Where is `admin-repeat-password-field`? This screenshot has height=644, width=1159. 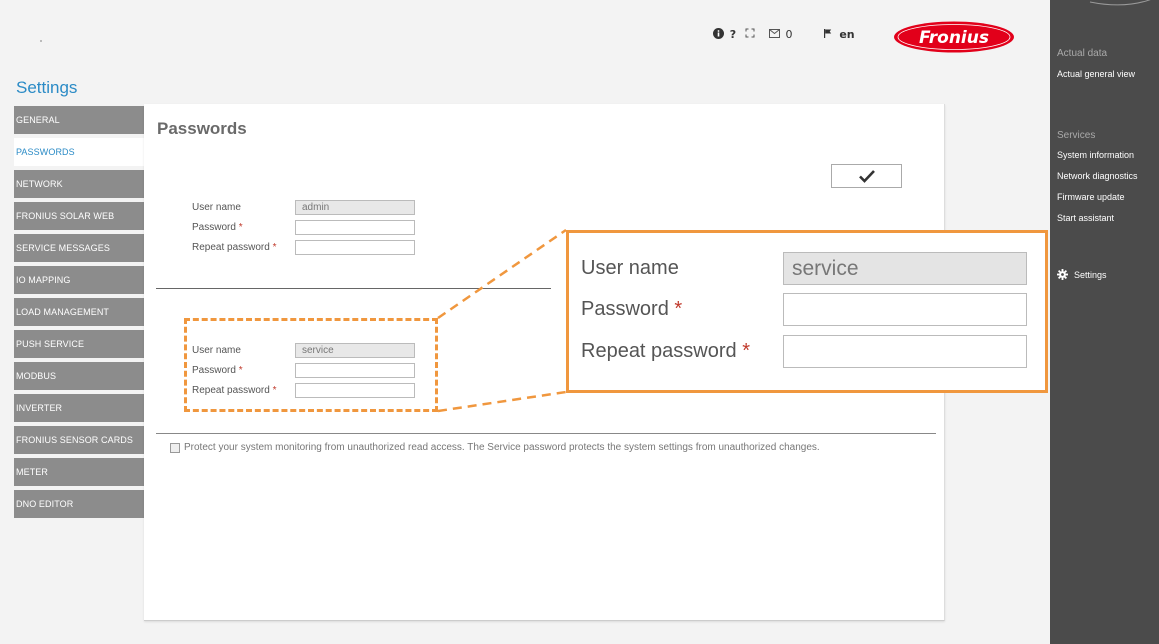 admin-repeat-password-field is located at coordinates (355, 247).